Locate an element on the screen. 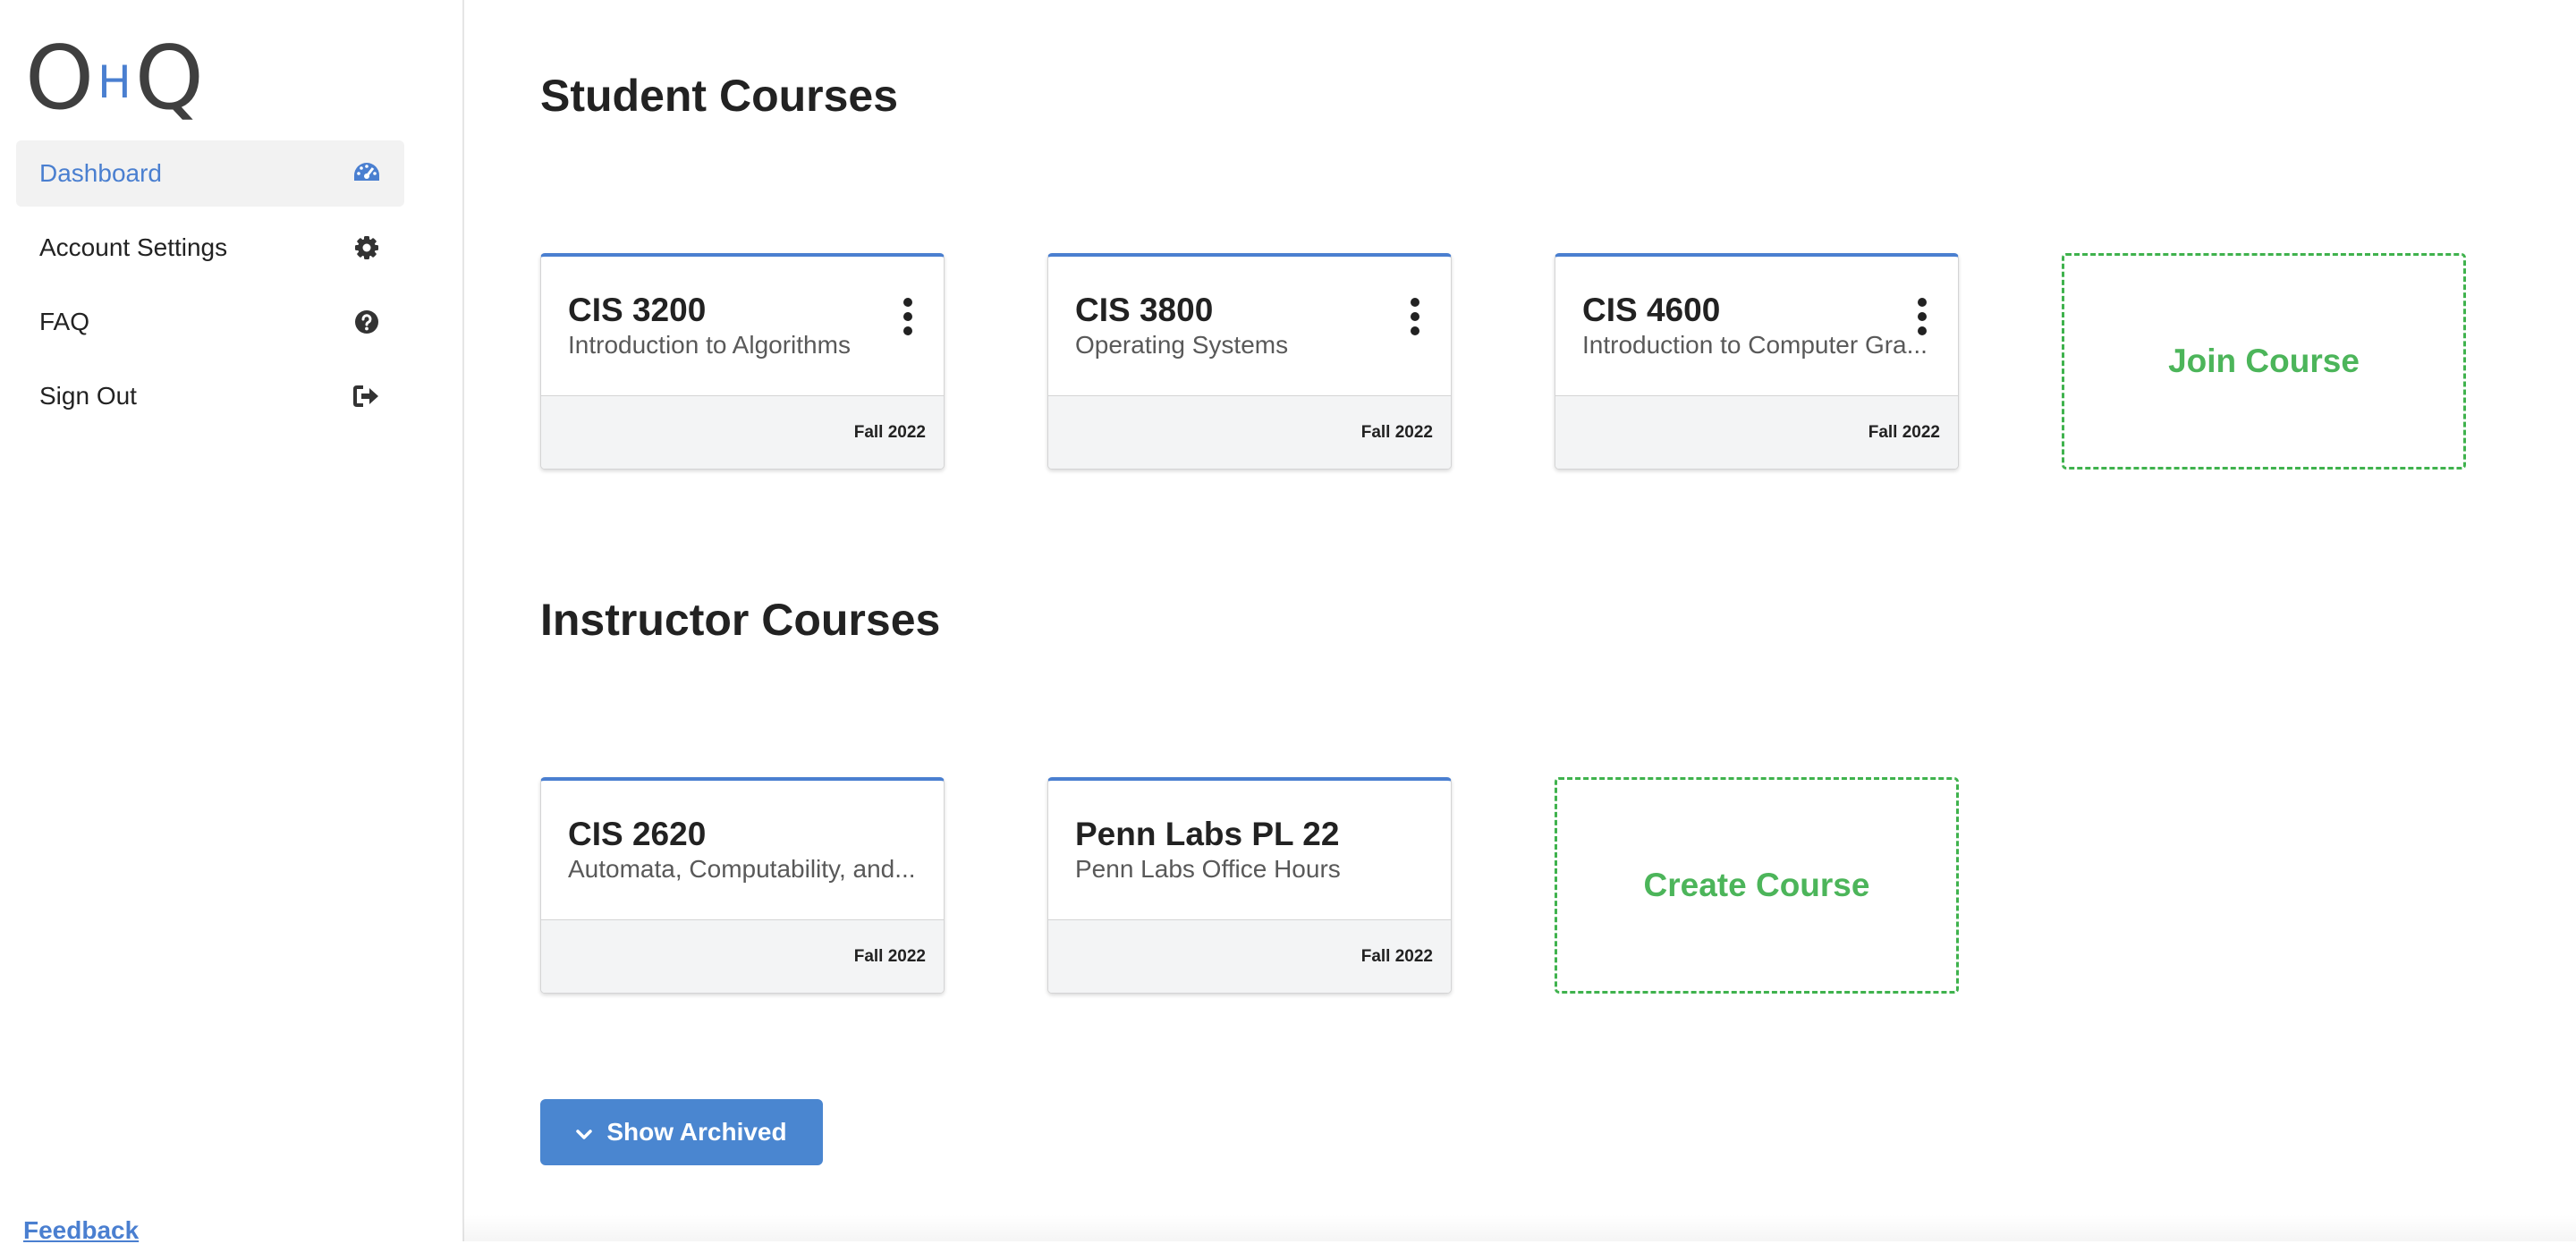 The height and width of the screenshot is (1244, 2576). course-card-body: CIS 3200 Introduction to Algorithms is located at coordinates (742, 326).